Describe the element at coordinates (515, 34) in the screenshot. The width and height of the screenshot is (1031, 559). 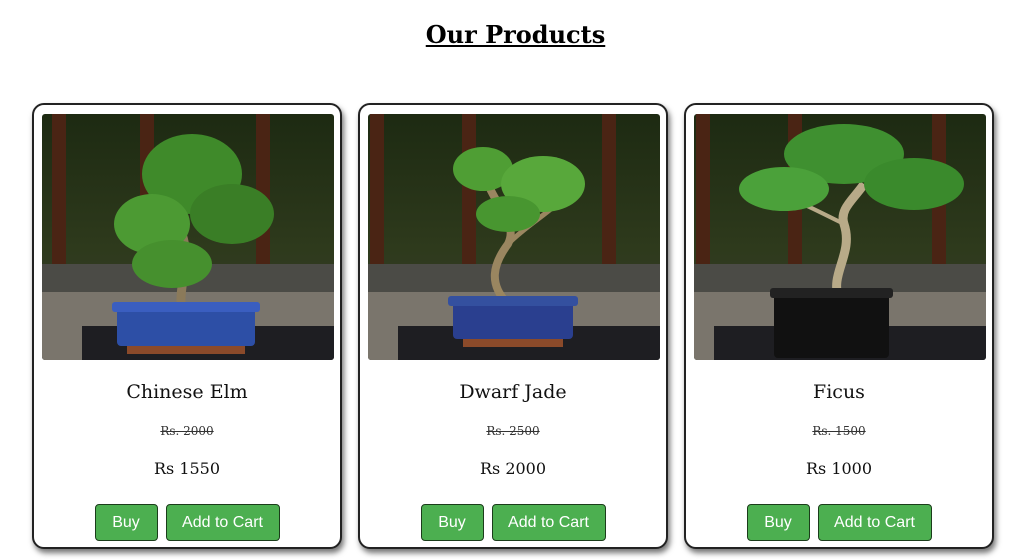
I see `page-title: Our Products` at that location.